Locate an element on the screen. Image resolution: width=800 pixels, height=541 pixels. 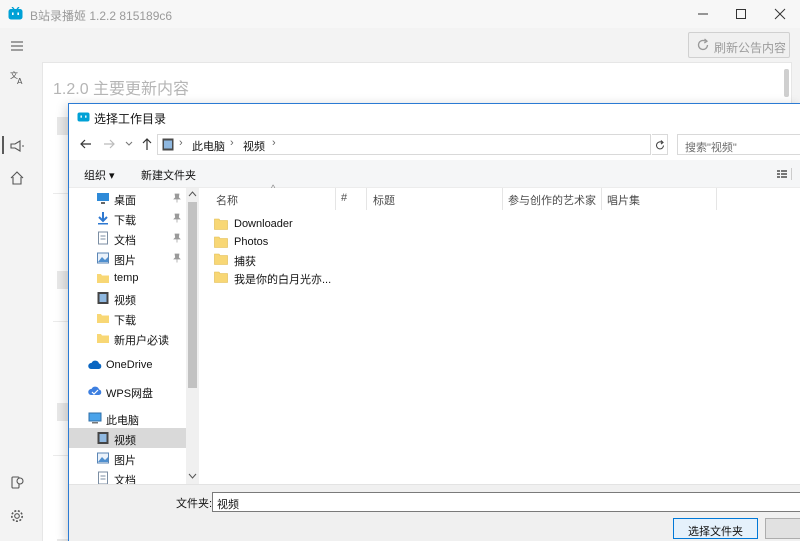
file-row: Downloader is located at coordinates (287, 224).